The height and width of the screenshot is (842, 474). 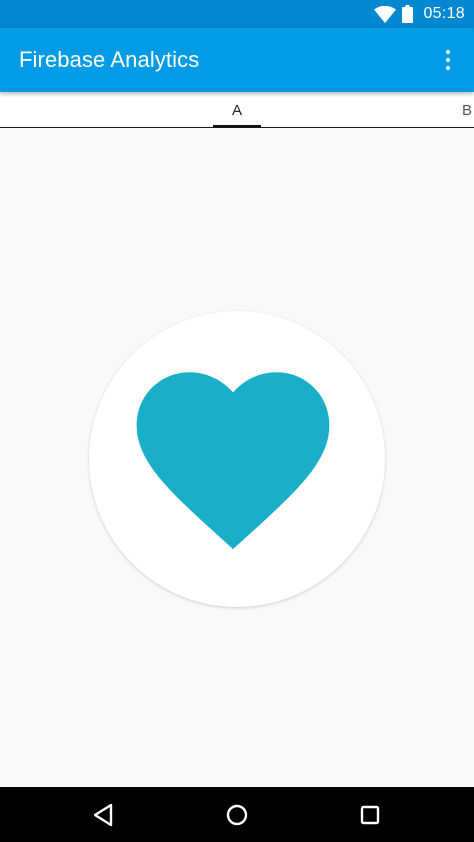 What do you see at coordinates (385, 14) in the screenshot?
I see `wifi-icon` at bounding box center [385, 14].